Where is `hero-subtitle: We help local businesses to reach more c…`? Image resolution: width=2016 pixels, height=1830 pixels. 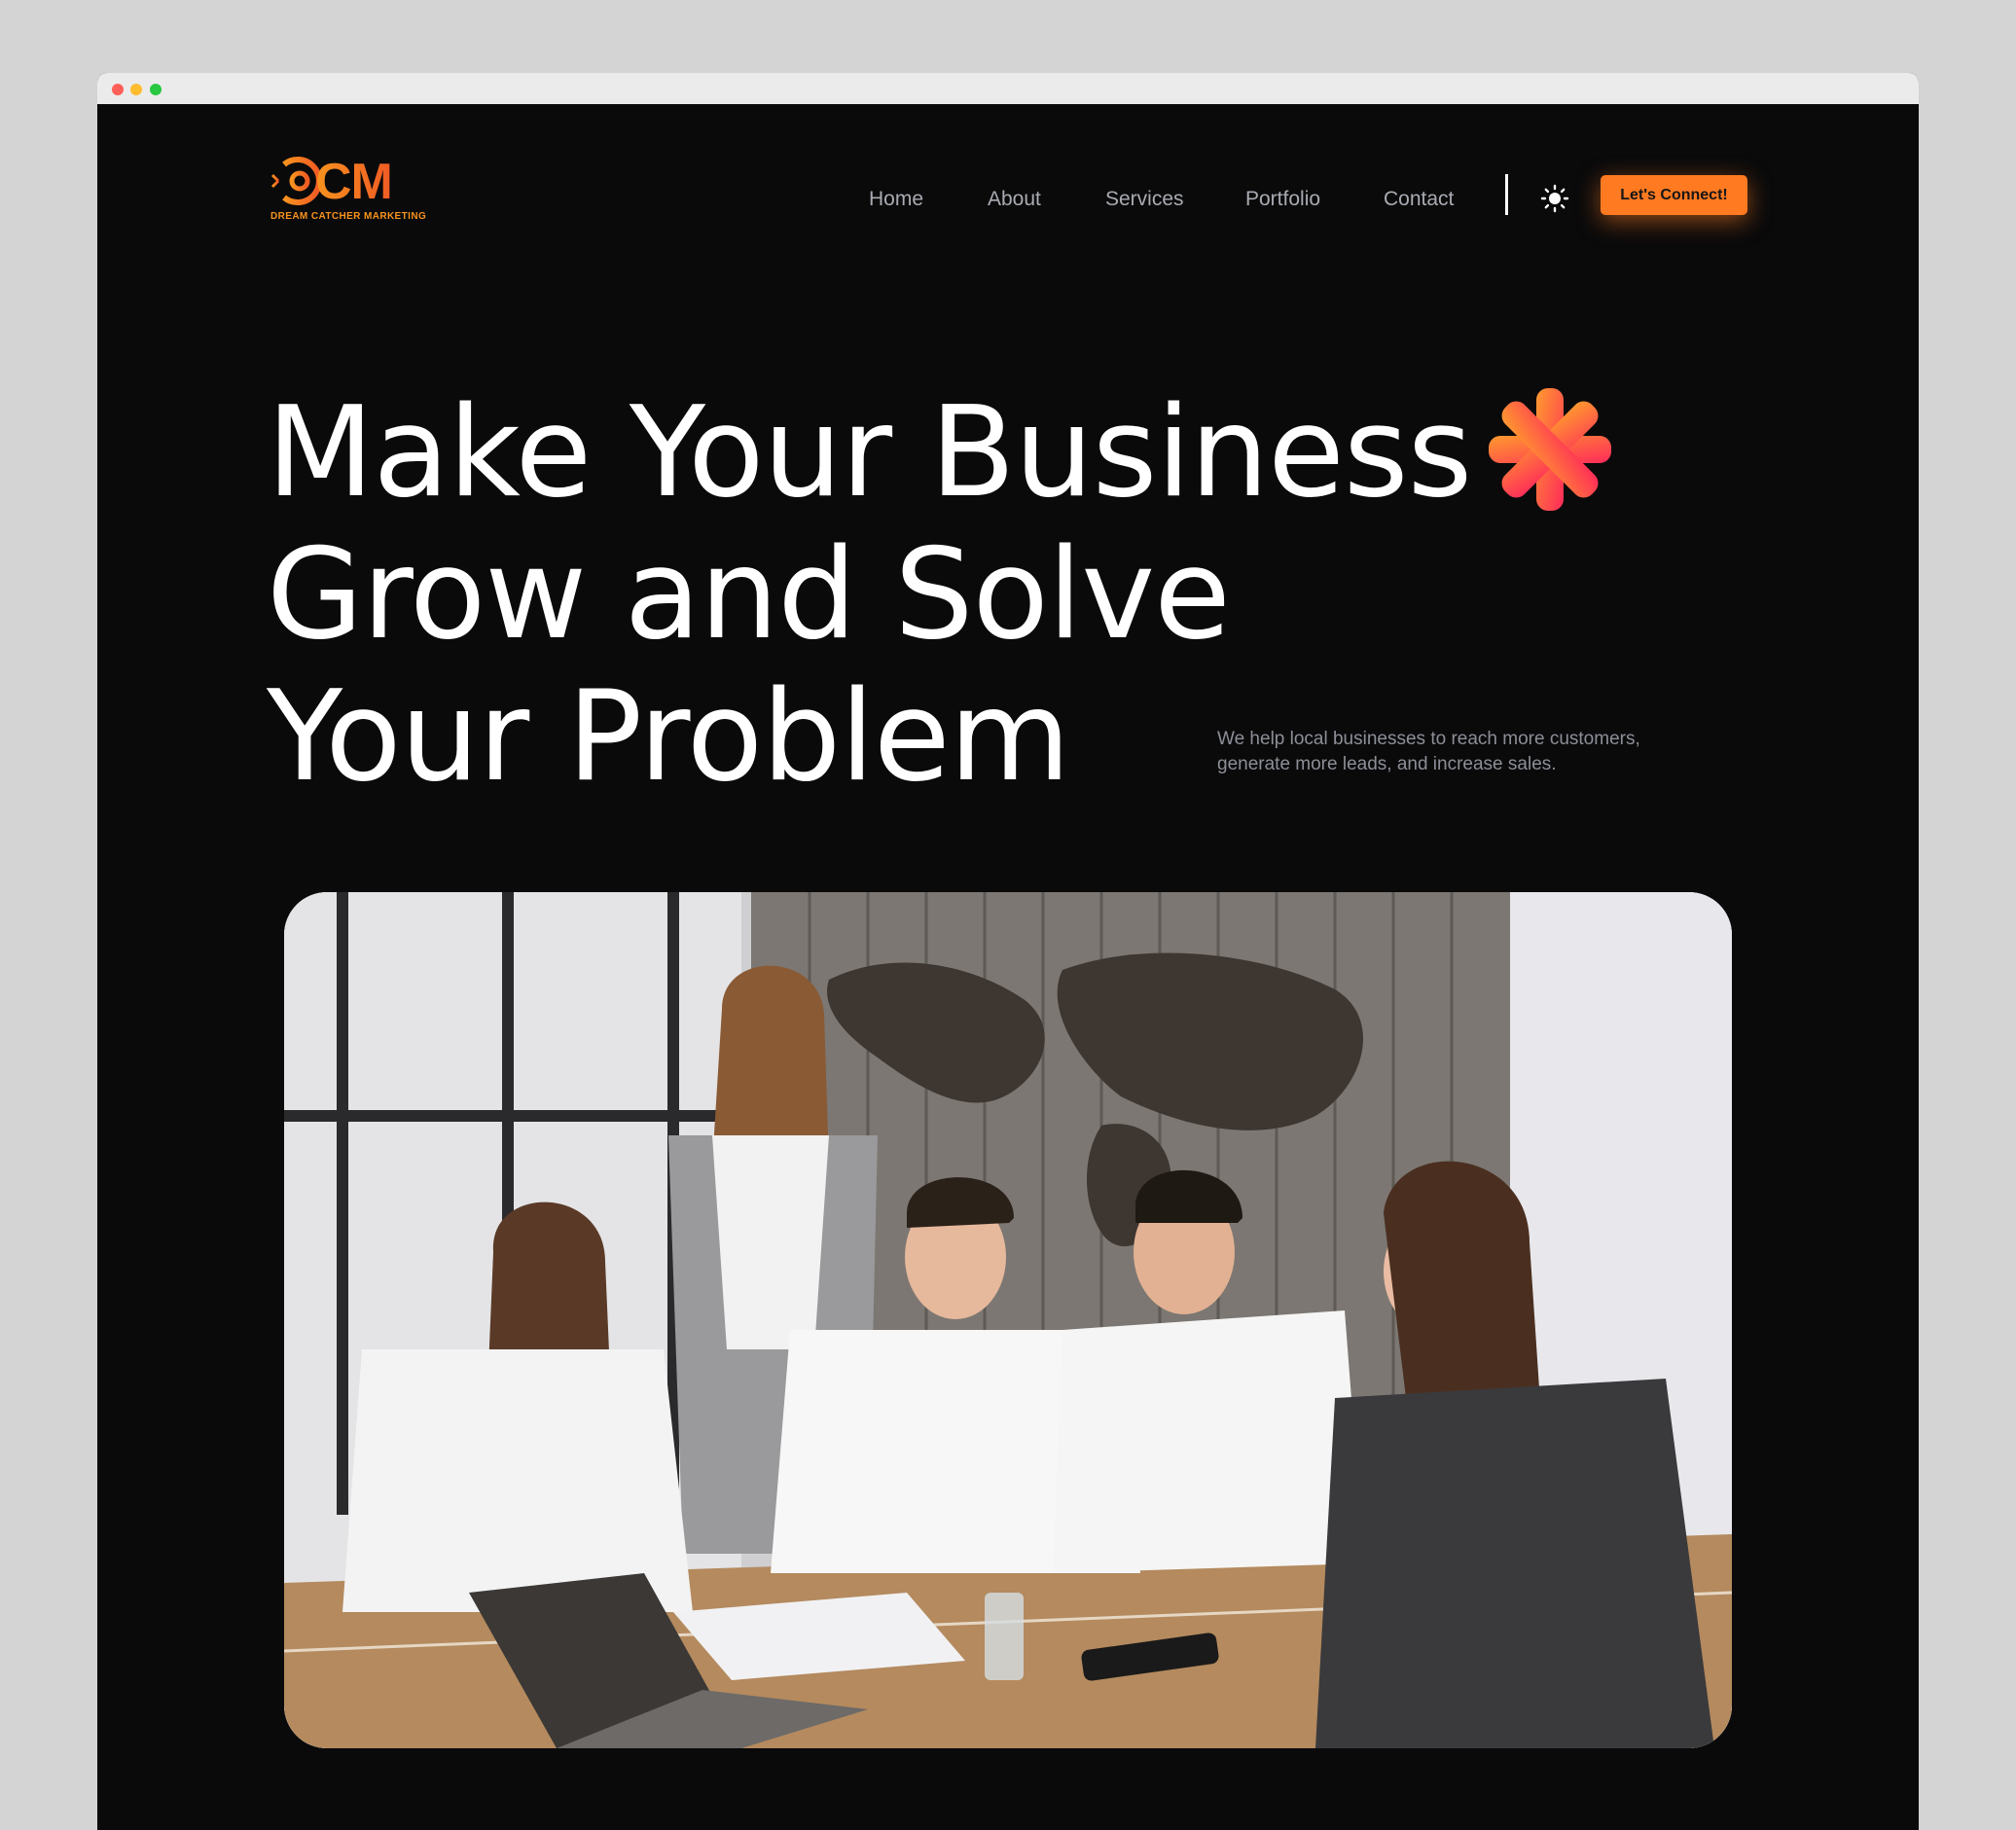
hero-subtitle: We help local businesses to reach more c… is located at coordinates (1428, 752).